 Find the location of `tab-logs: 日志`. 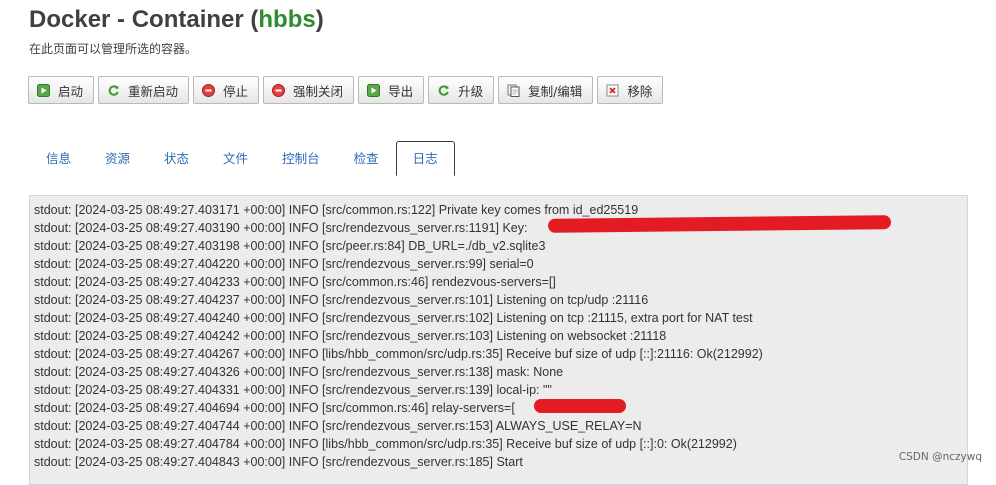

tab-logs: 日志 is located at coordinates (425, 158).